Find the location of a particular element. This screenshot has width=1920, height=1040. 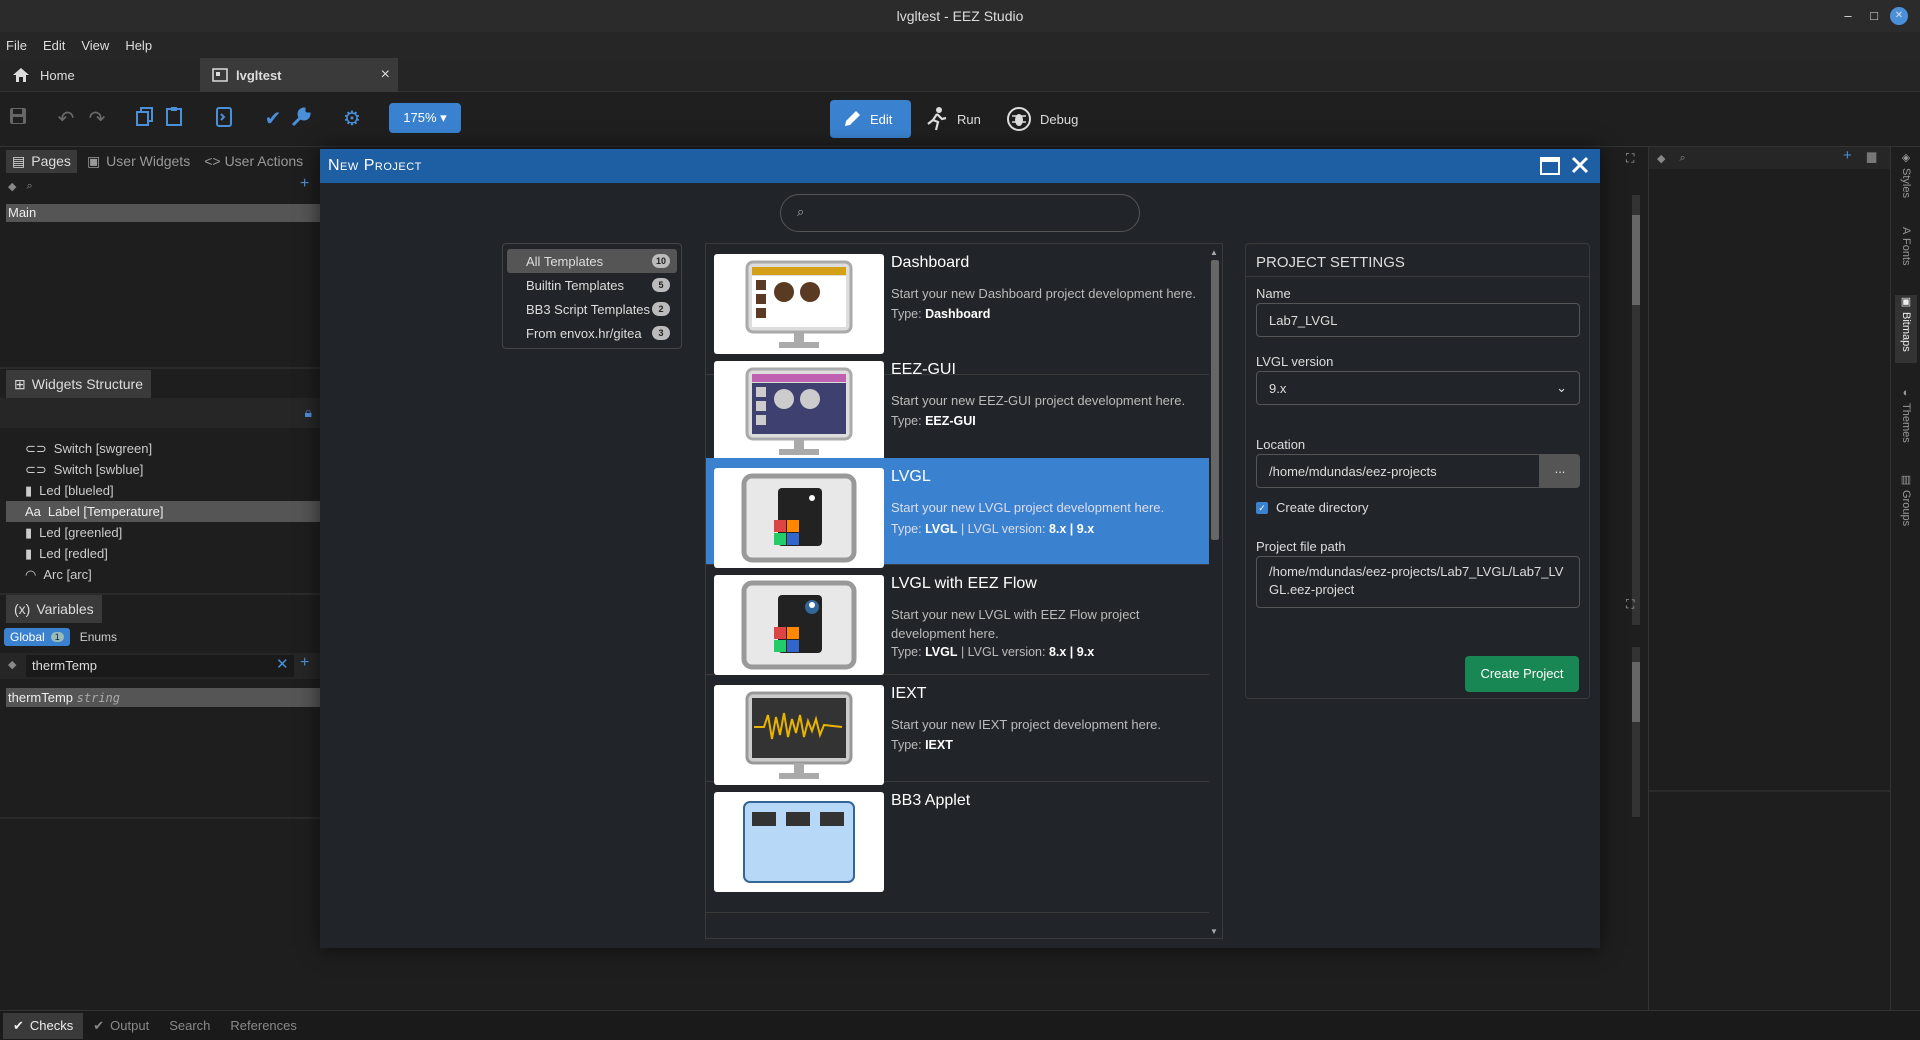

template-type: Type: LVGL | LVGL version: 8.x | 9.x is located at coordinates (992, 652).